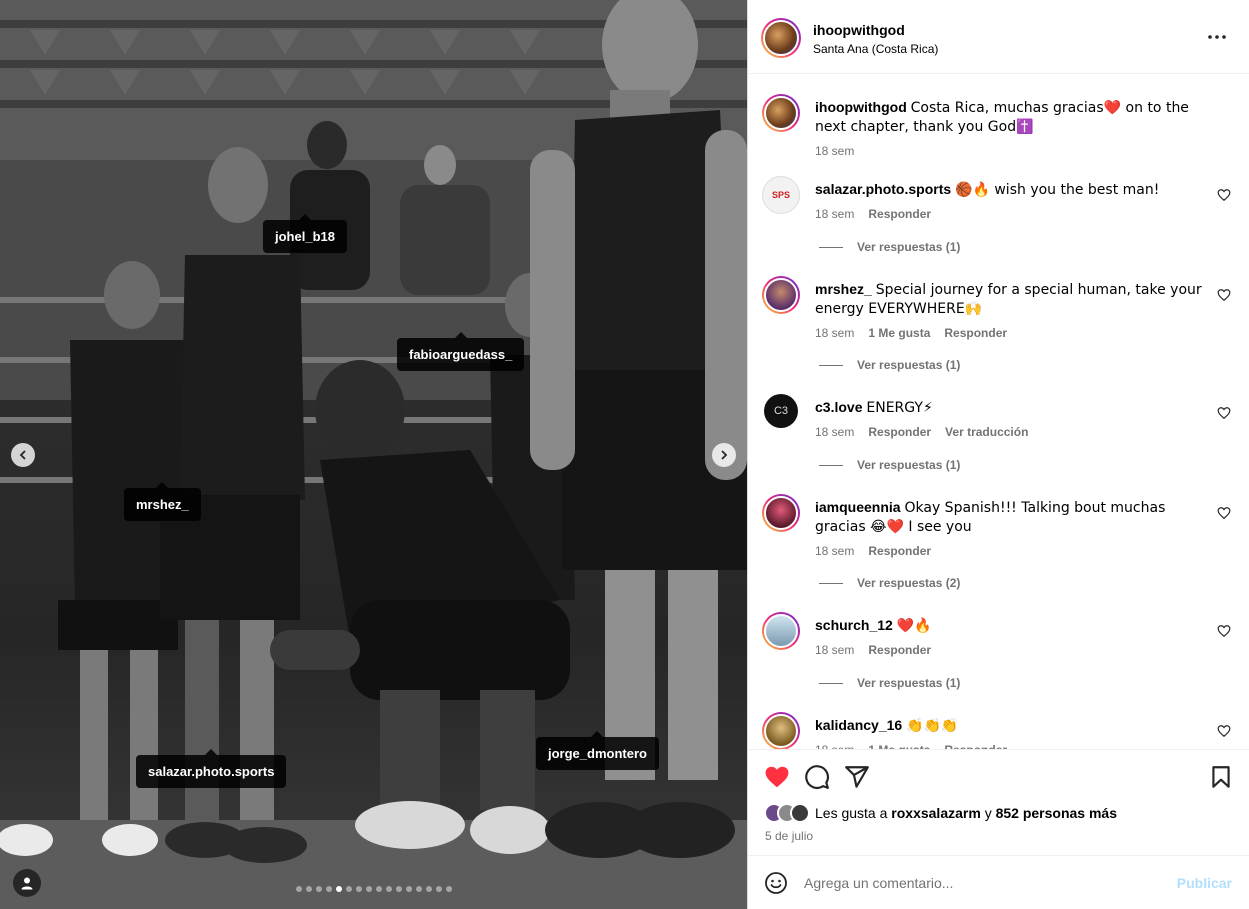 This screenshot has width=1249, height=909. I want to click on photo-tag: salazar.photo.sports, so click(211, 768).